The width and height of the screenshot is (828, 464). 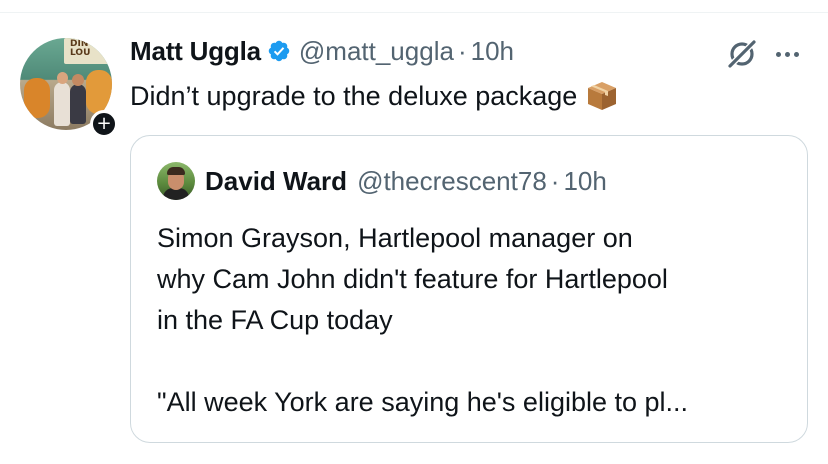 I want to click on quoted-author-avatar, so click(x=176, y=181).